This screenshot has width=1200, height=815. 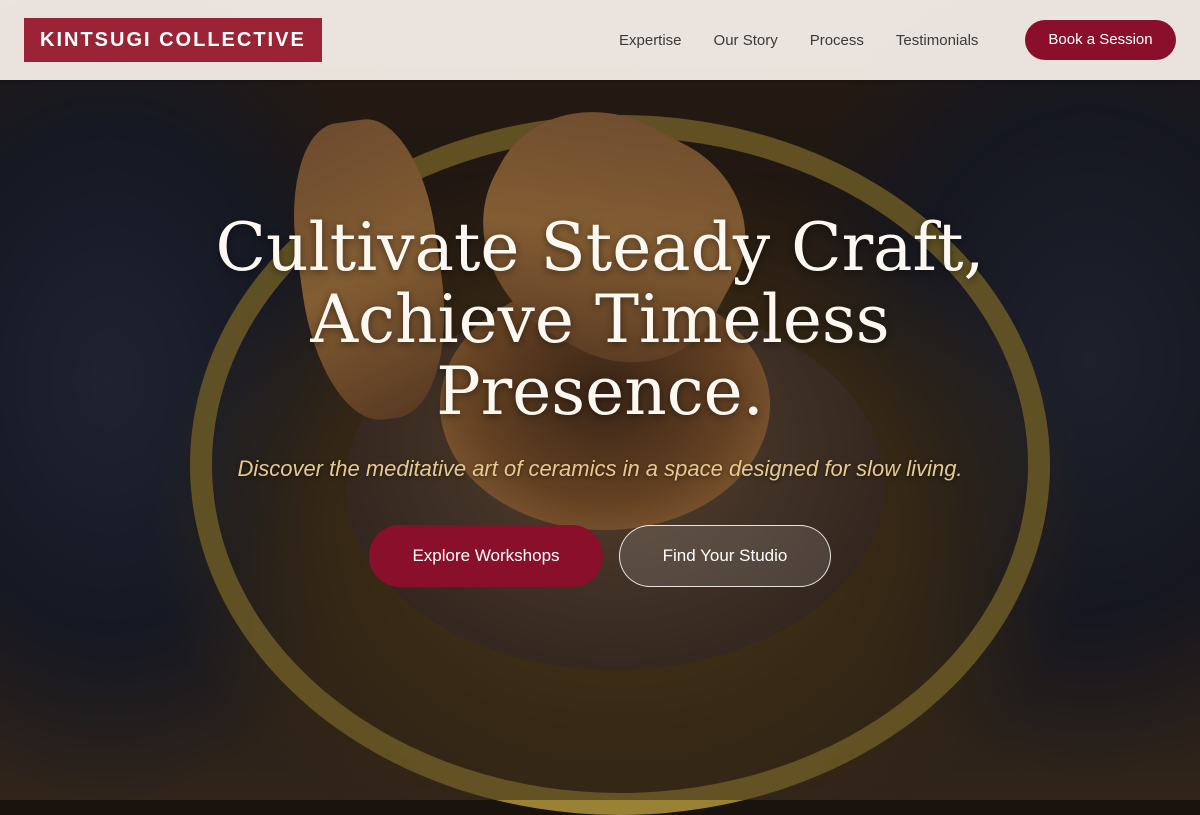 I want to click on hero-title-line-1: Cultivate Steady Craft,, so click(x=600, y=247).